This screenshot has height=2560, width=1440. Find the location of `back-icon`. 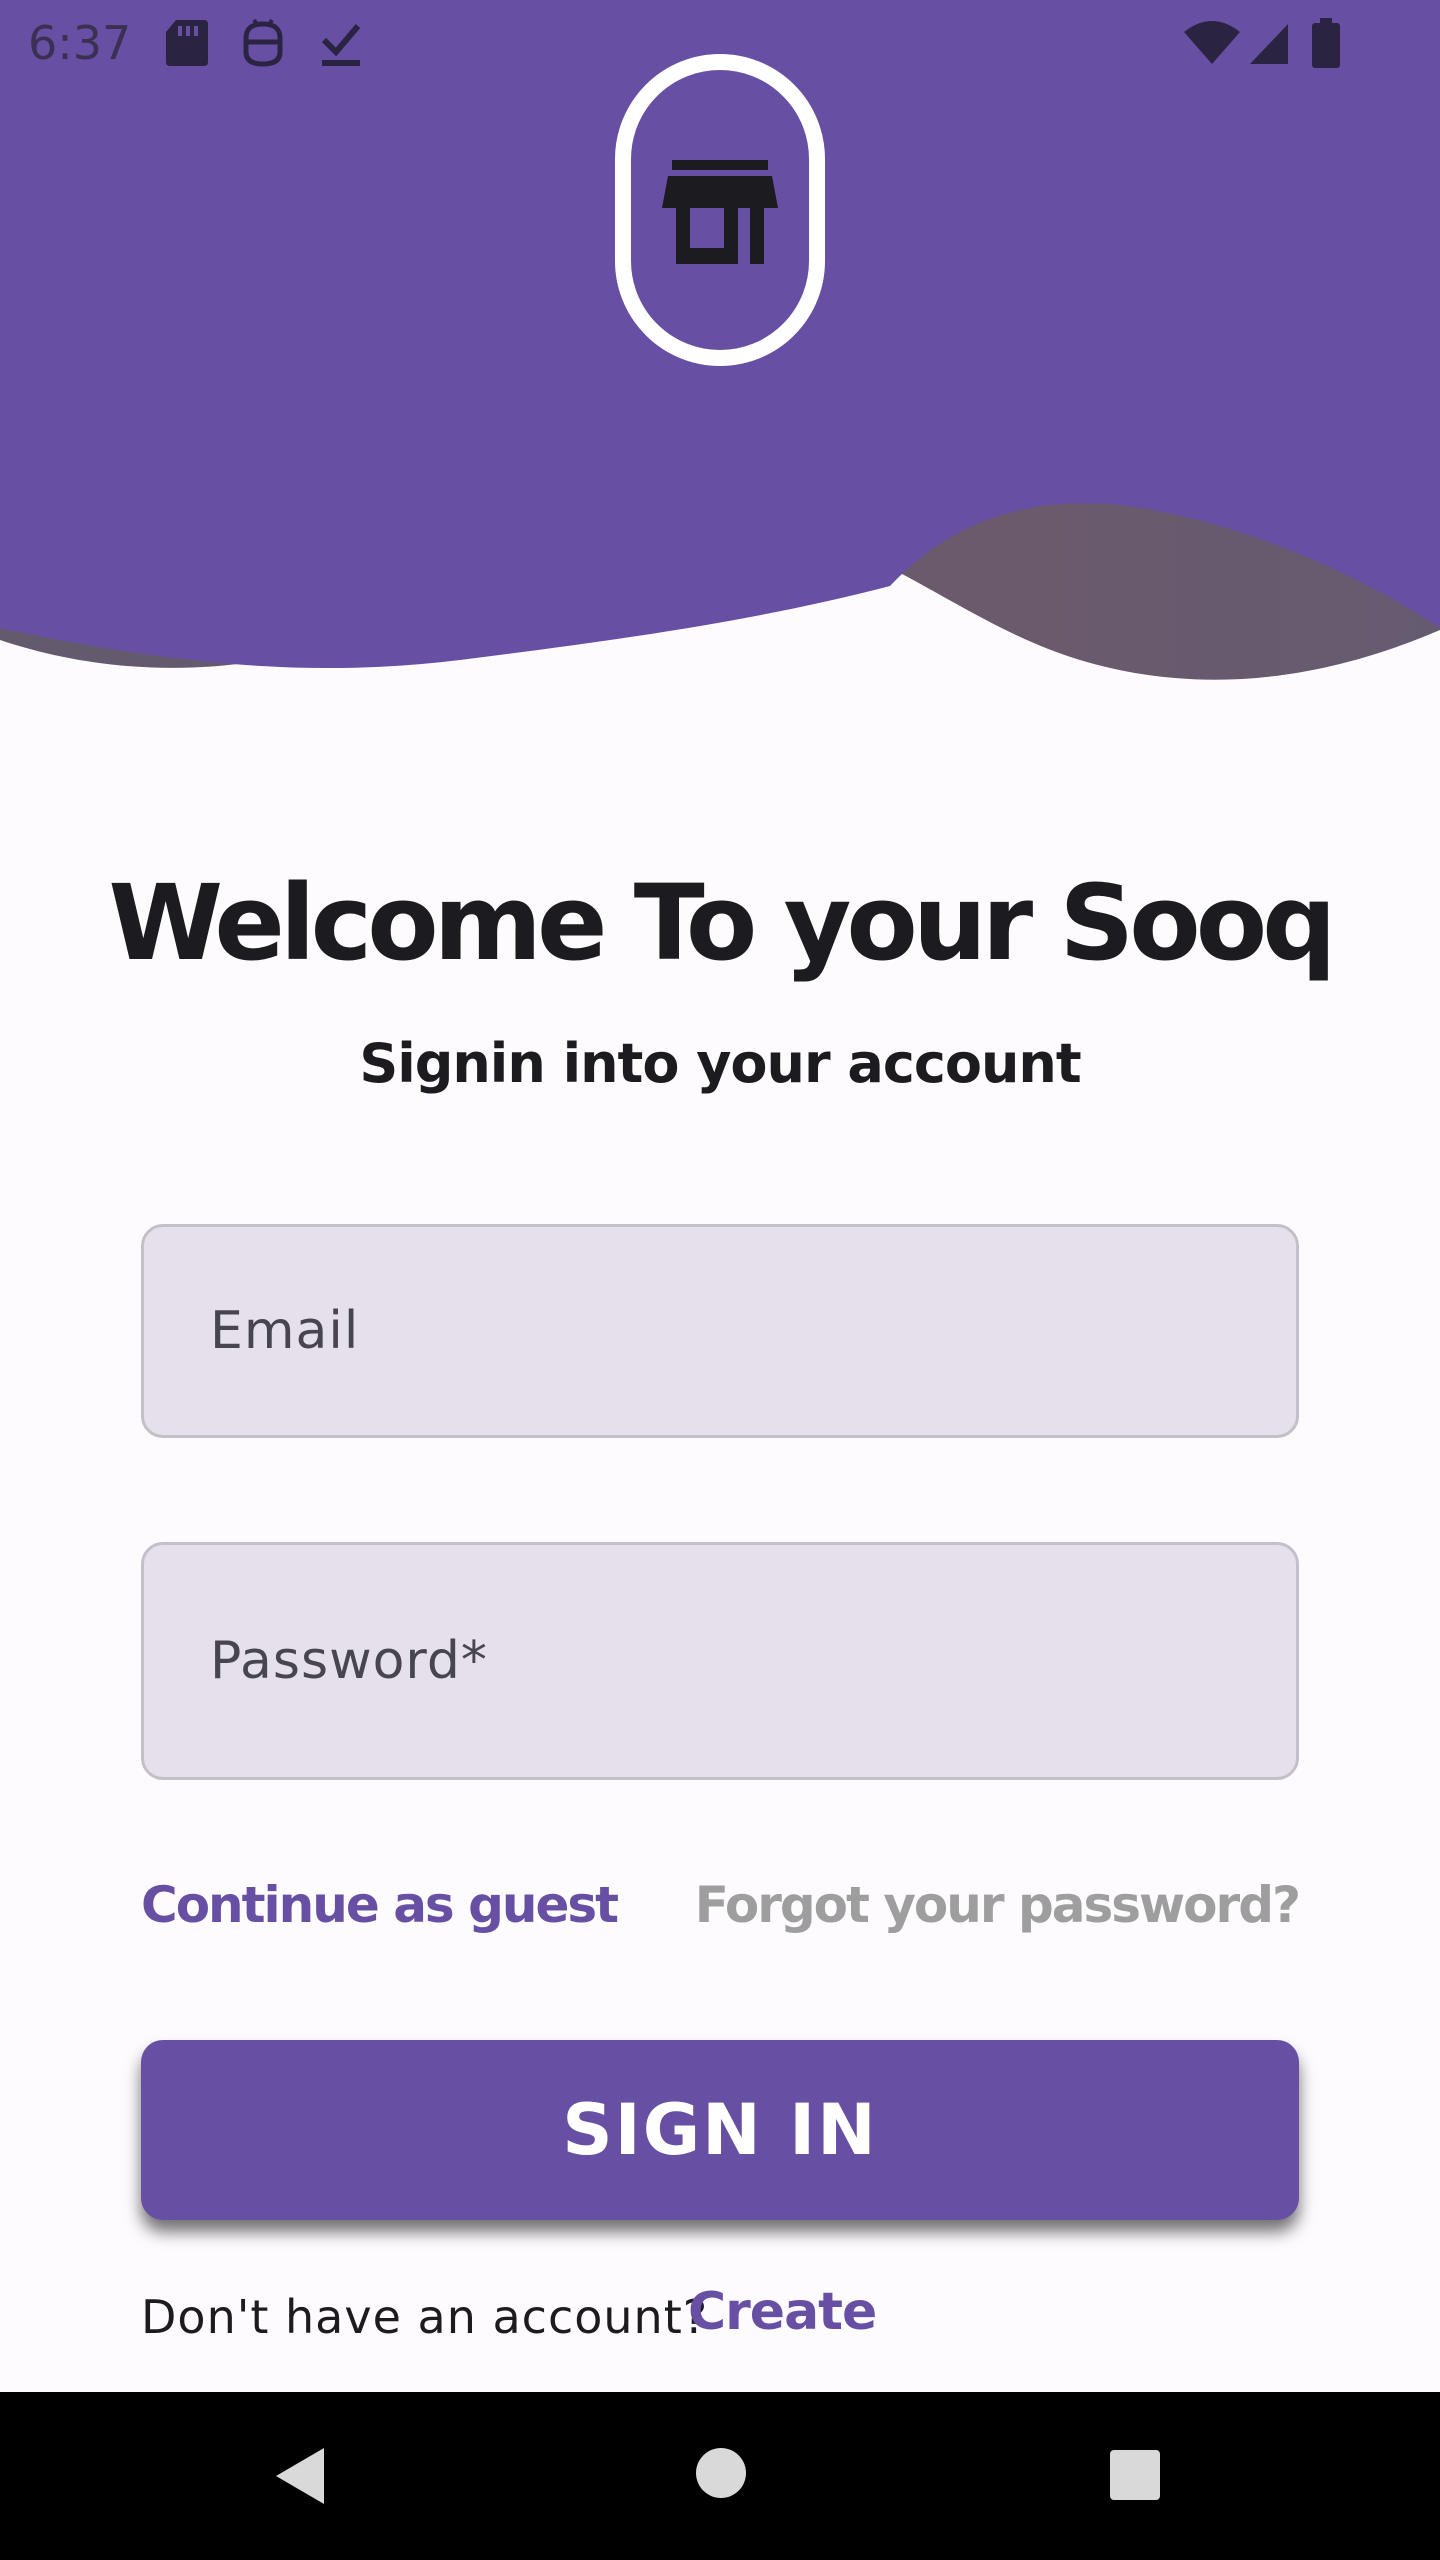

back-icon is located at coordinates (300, 2476).